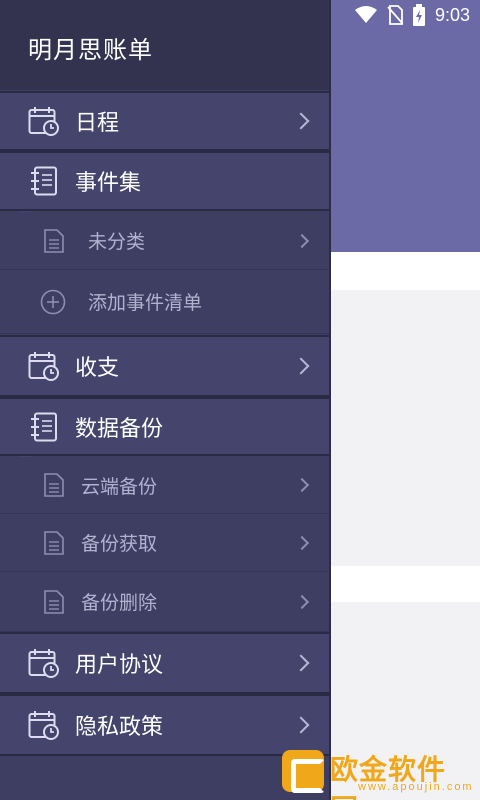 This screenshot has width=480, height=800. What do you see at coordinates (164, 485) in the screenshot?
I see `sub-item-cloud-backup: 云端备份` at bounding box center [164, 485].